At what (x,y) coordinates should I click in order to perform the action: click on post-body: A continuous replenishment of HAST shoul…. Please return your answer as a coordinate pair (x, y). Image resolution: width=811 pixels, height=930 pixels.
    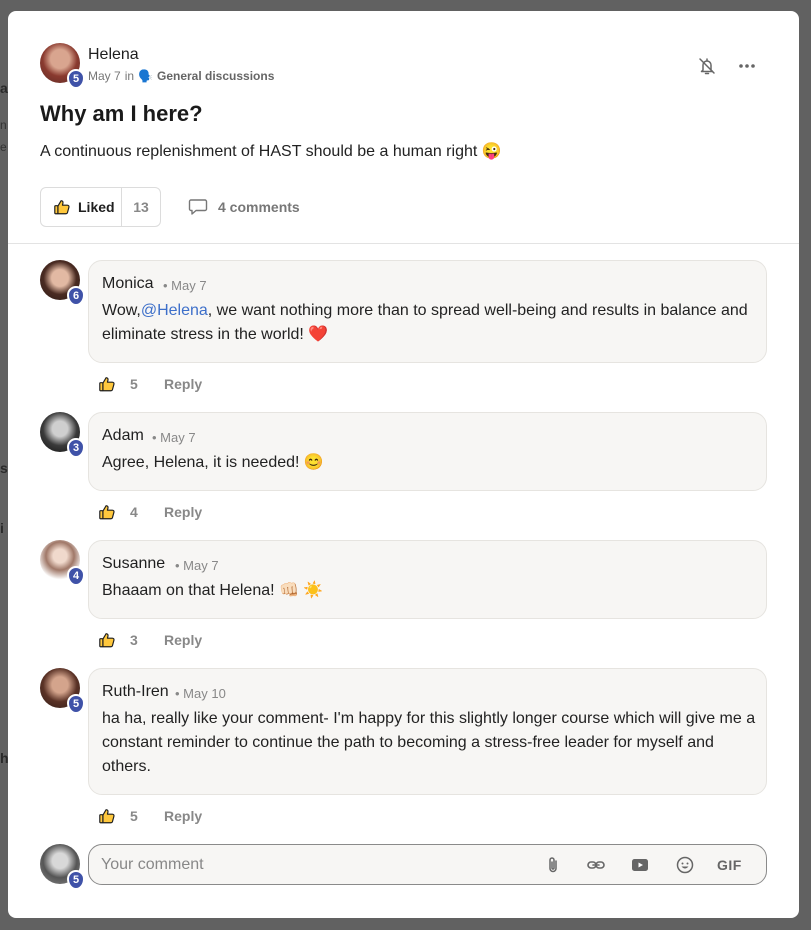
    Looking at the image, I should click on (271, 151).